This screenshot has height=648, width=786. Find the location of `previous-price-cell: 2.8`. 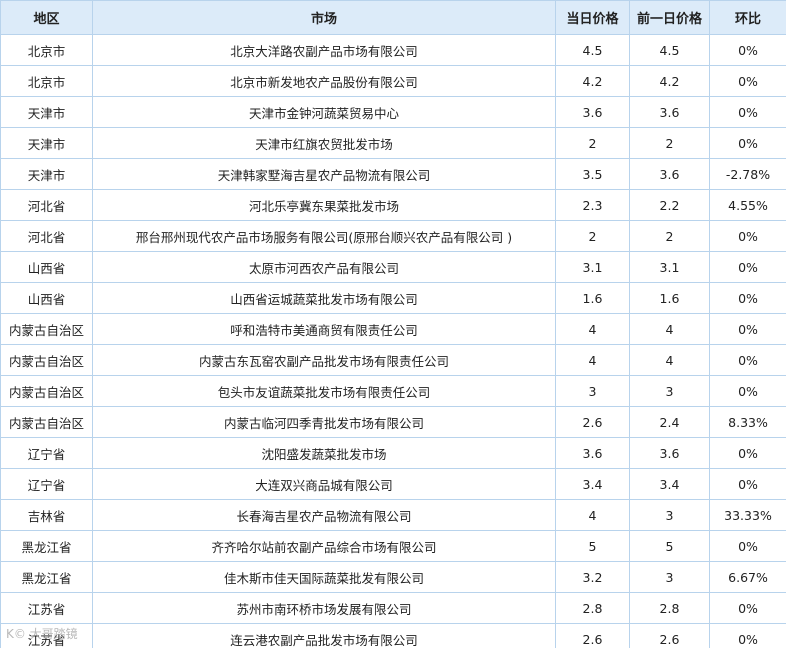

previous-price-cell: 2.8 is located at coordinates (669, 608).